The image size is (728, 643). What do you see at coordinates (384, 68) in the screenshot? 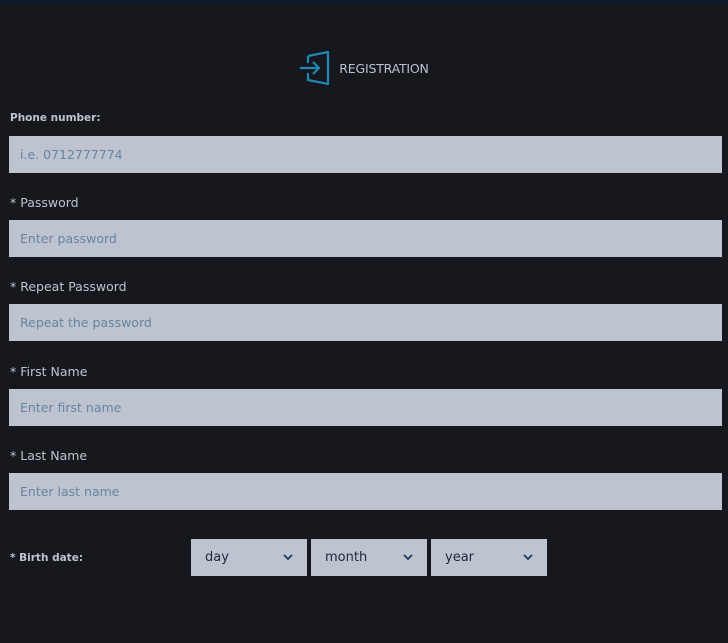
I see `page-title: REGISTRATION` at bounding box center [384, 68].